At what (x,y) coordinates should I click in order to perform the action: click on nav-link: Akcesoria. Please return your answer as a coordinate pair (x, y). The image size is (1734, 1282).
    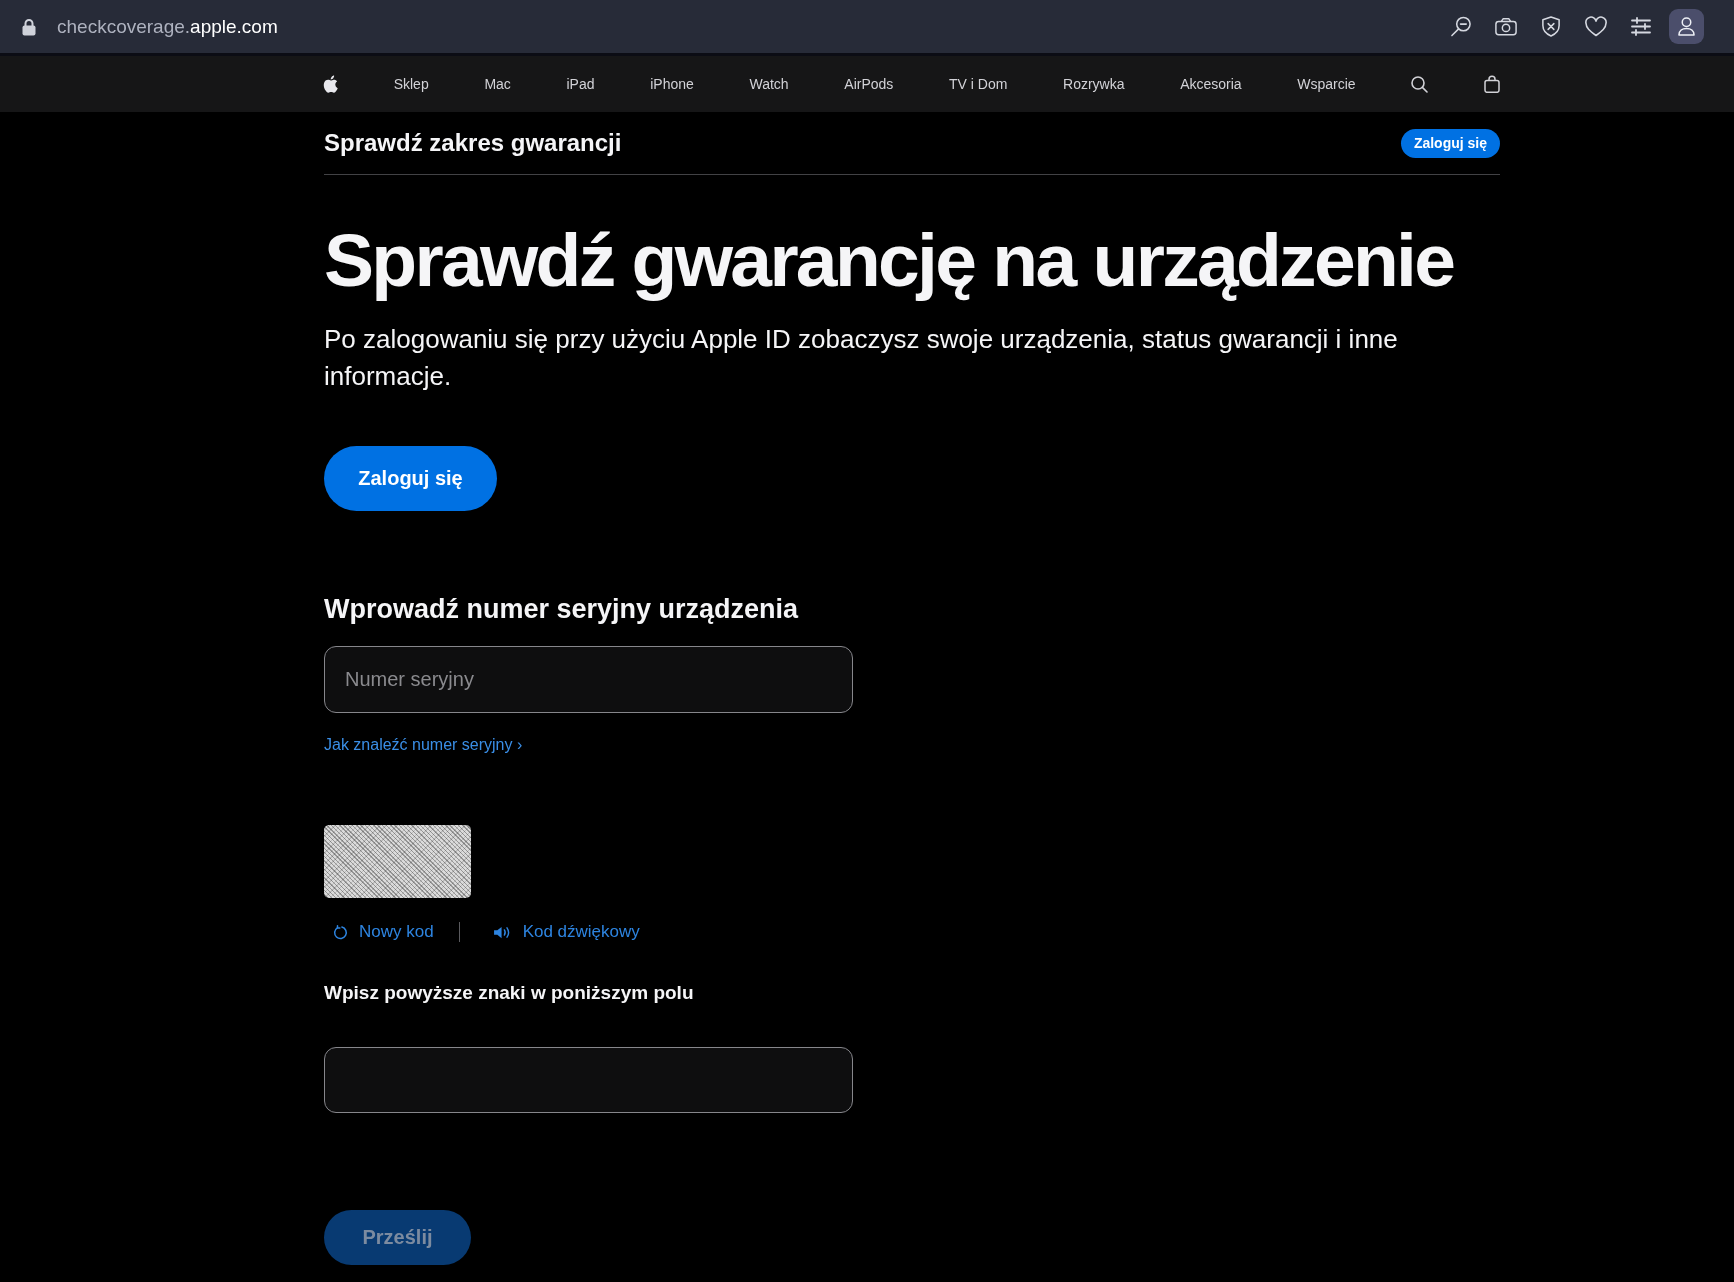
    Looking at the image, I should click on (1211, 84).